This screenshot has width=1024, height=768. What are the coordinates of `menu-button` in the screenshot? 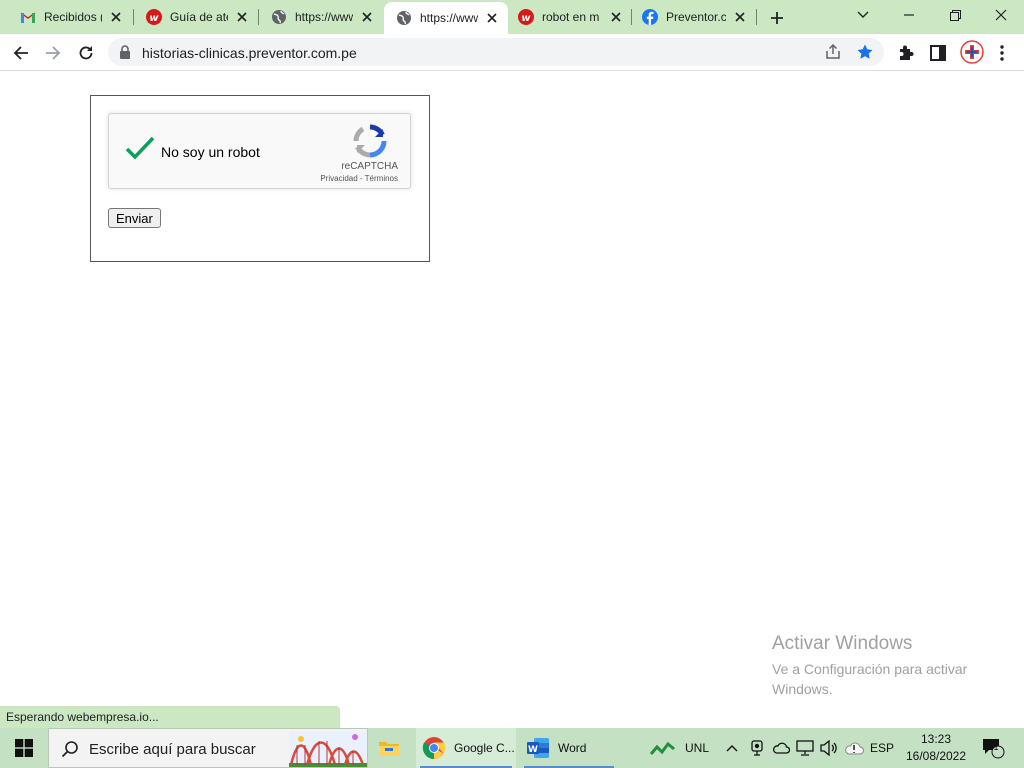 It's located at (1002, 53).